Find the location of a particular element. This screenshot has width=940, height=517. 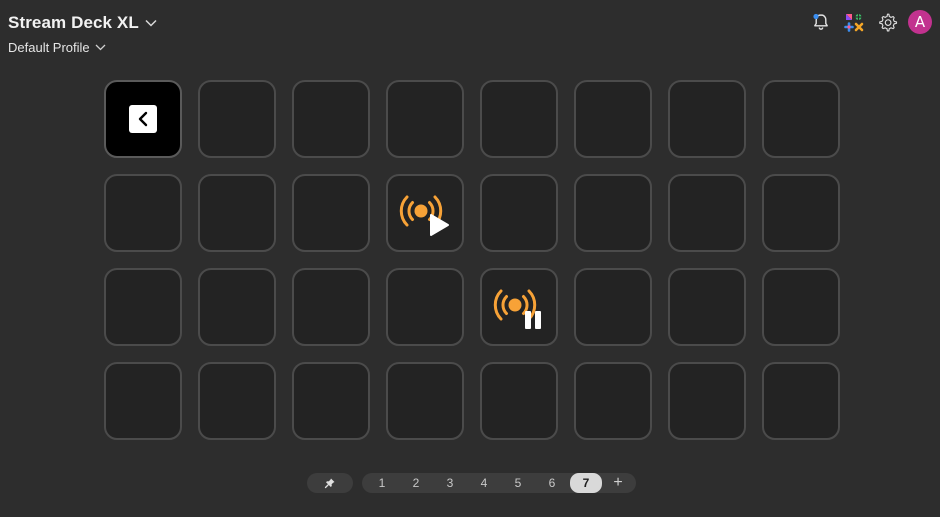

back-chevron-icon is located at coordinates (143, 119).